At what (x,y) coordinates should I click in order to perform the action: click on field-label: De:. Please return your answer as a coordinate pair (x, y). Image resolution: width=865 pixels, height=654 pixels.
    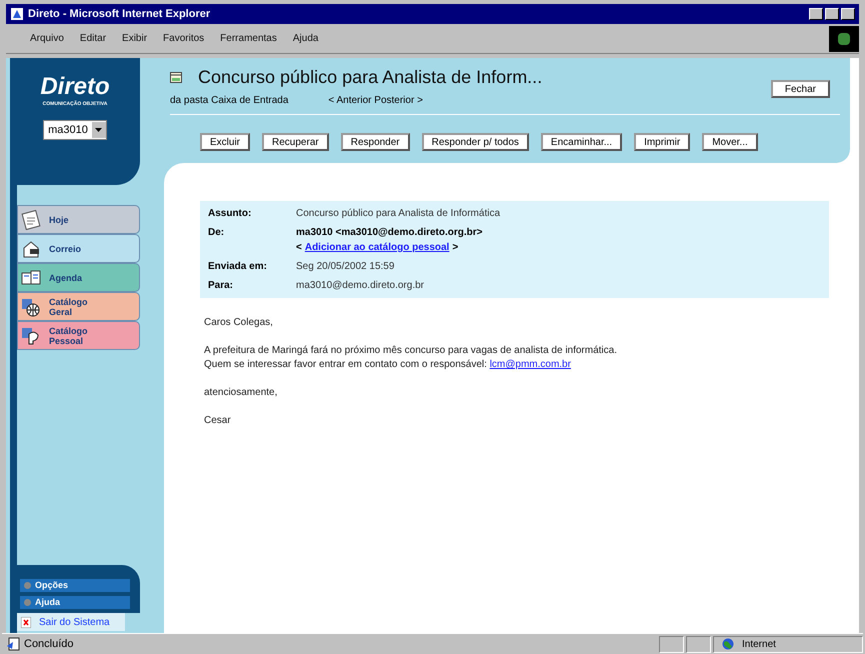
    Looking at the image, I should click on (217, 233).